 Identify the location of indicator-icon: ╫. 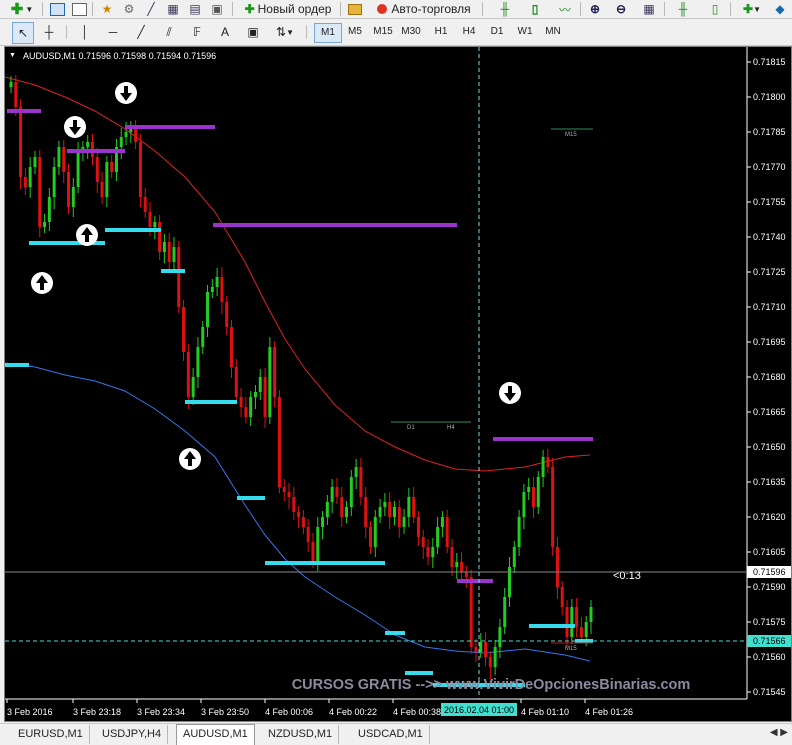
(683, 9).